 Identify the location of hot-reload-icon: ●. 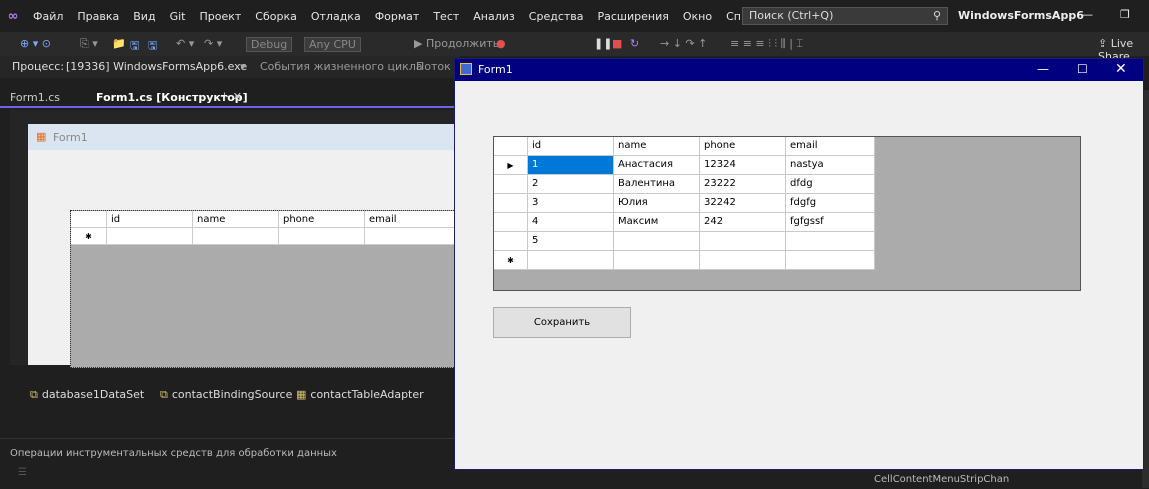
(501, 43).